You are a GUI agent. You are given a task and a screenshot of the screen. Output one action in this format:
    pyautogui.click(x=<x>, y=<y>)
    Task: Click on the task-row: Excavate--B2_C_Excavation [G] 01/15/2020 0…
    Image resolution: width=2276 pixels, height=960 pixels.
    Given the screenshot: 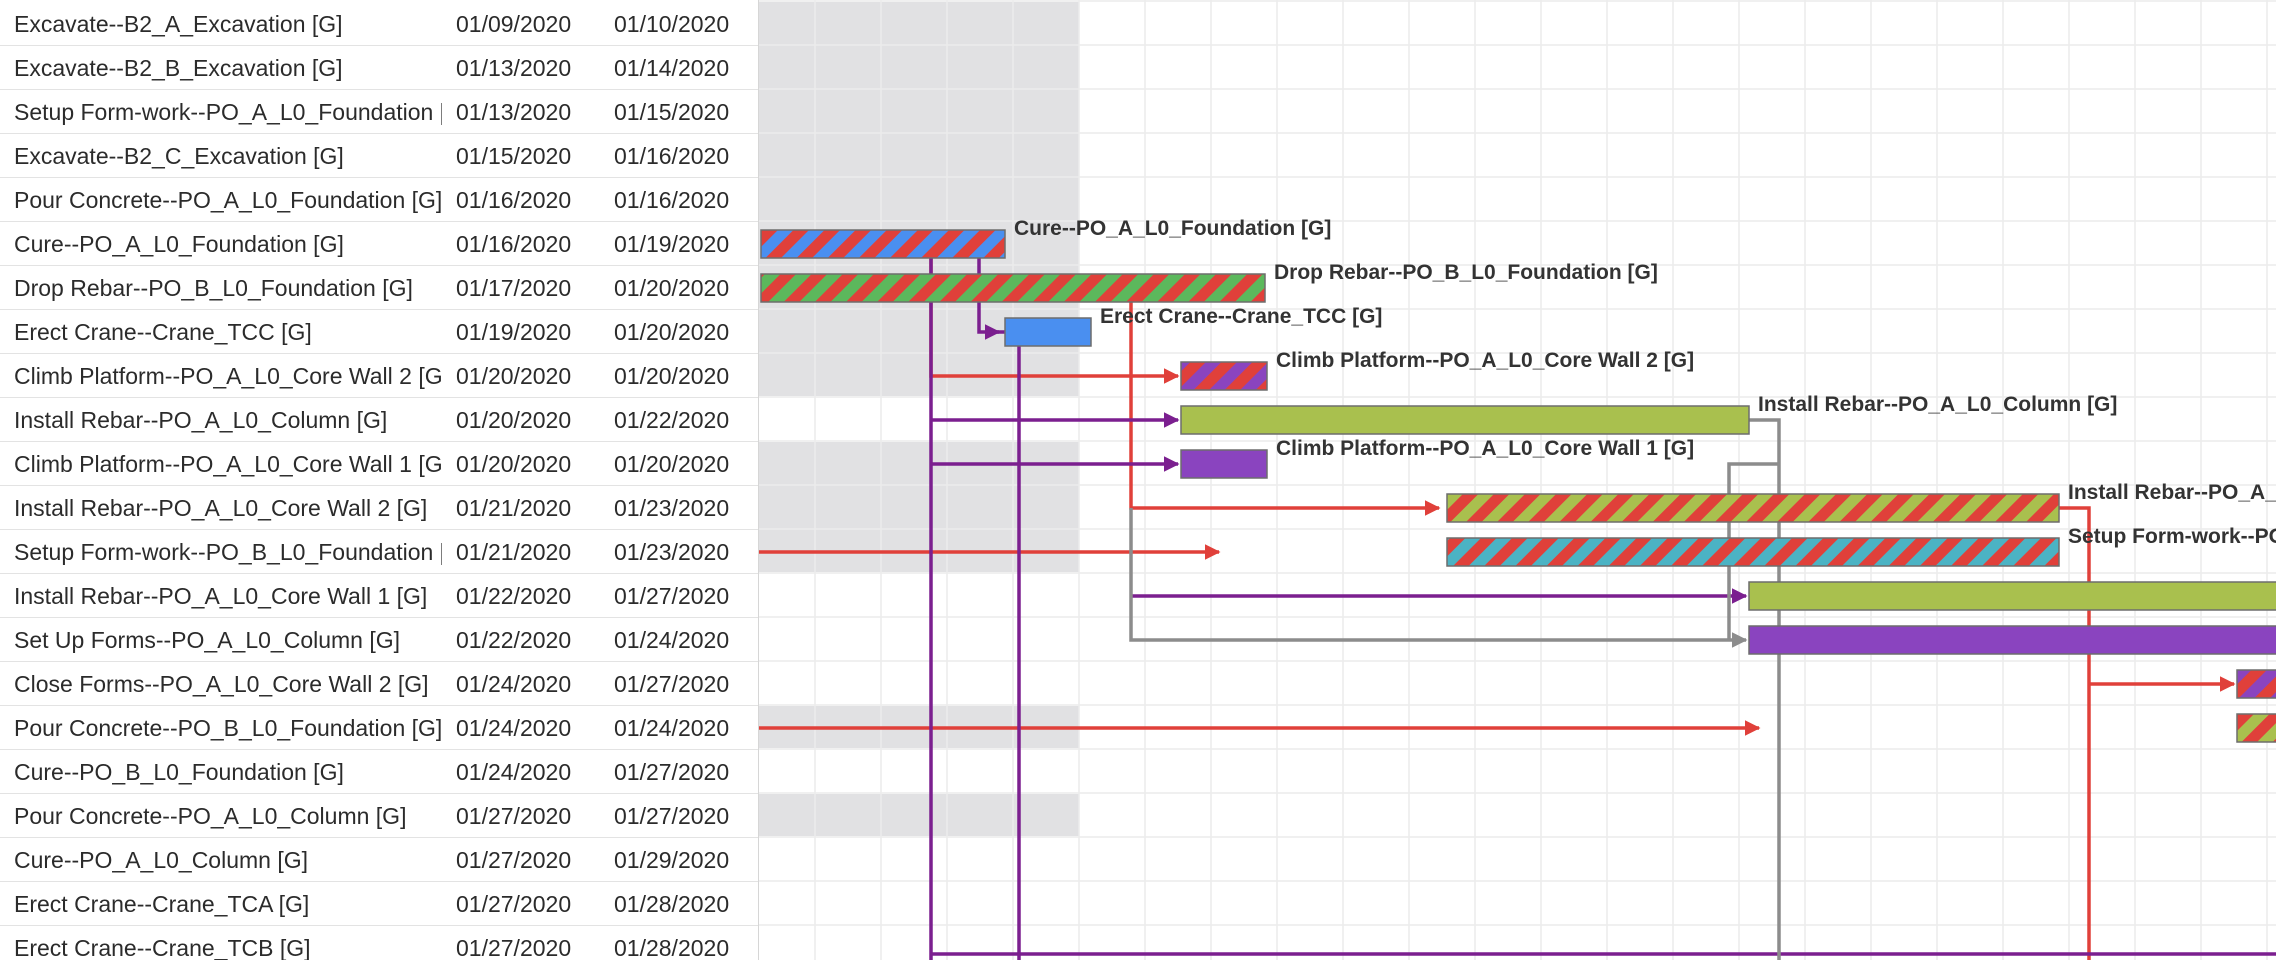 What is the action you would take?
    pyautogui.click(x=379, y=156)
    